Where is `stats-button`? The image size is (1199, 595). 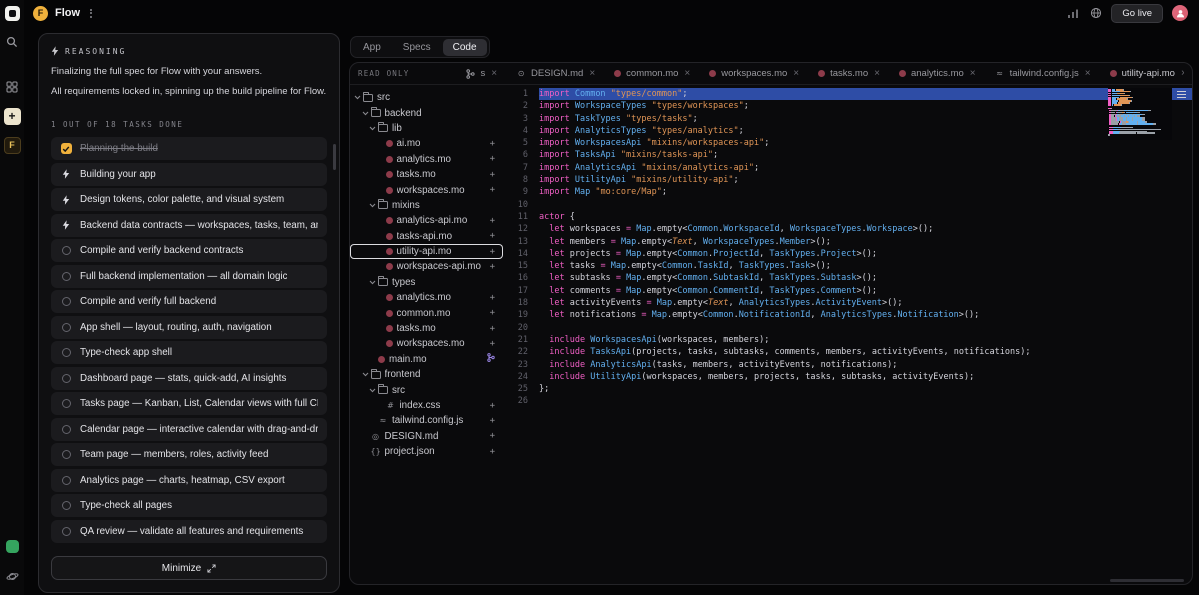 stats-button is located at coordinates (1073, 13).